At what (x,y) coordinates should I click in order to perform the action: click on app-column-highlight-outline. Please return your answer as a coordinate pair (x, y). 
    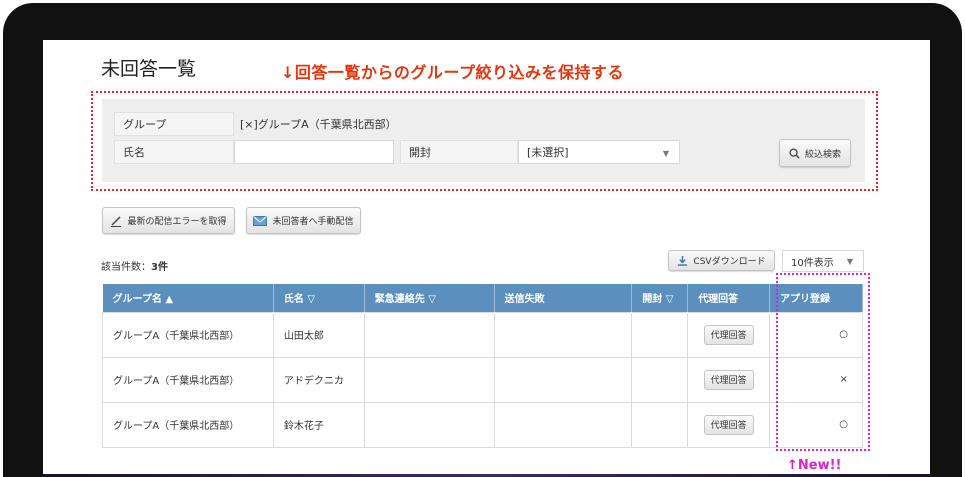
    Looking at the image, I should click on (823, 362).